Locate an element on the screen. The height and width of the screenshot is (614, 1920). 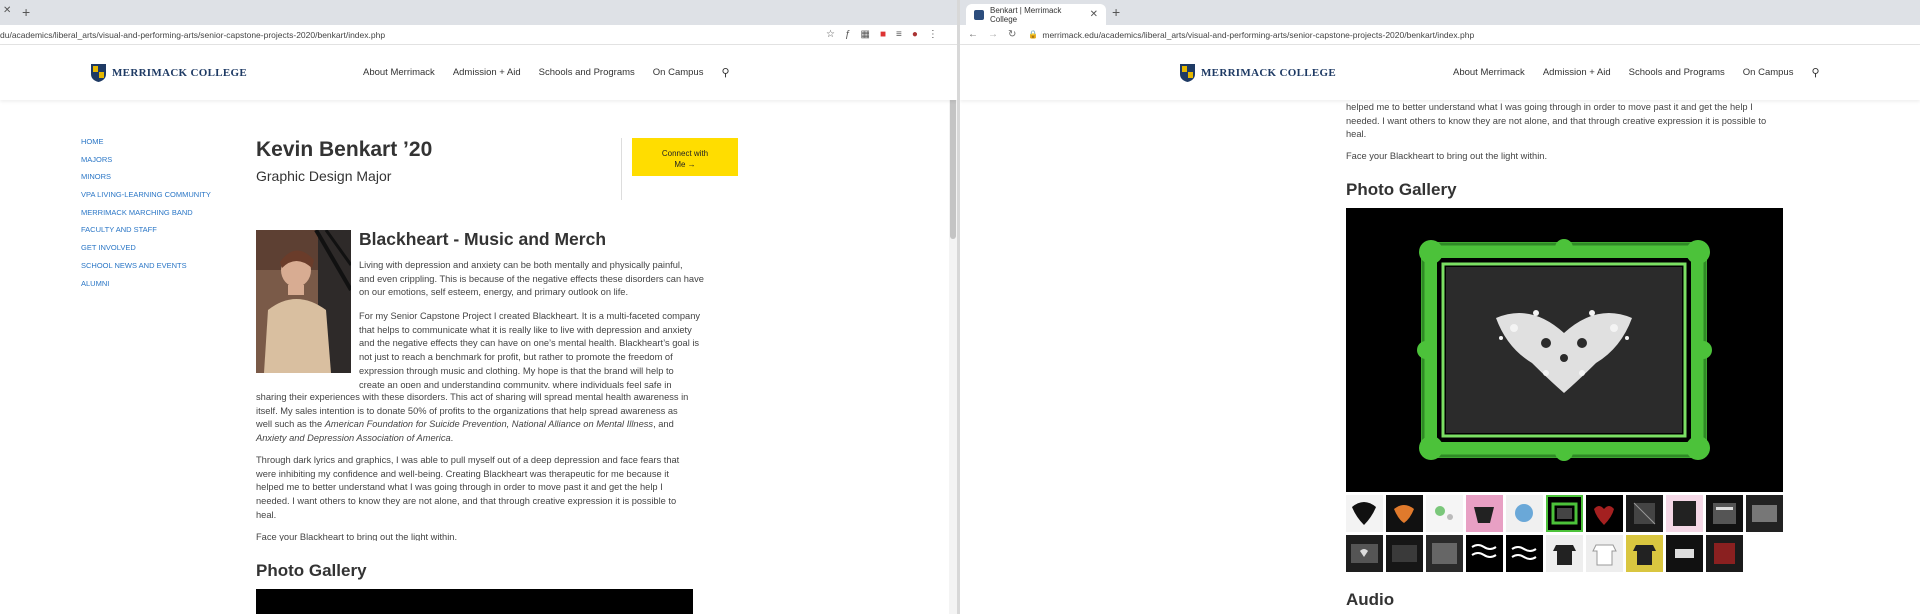
sidebar-item-faculty: FACULTY AND STAFF is located at coordinates (146, 234).